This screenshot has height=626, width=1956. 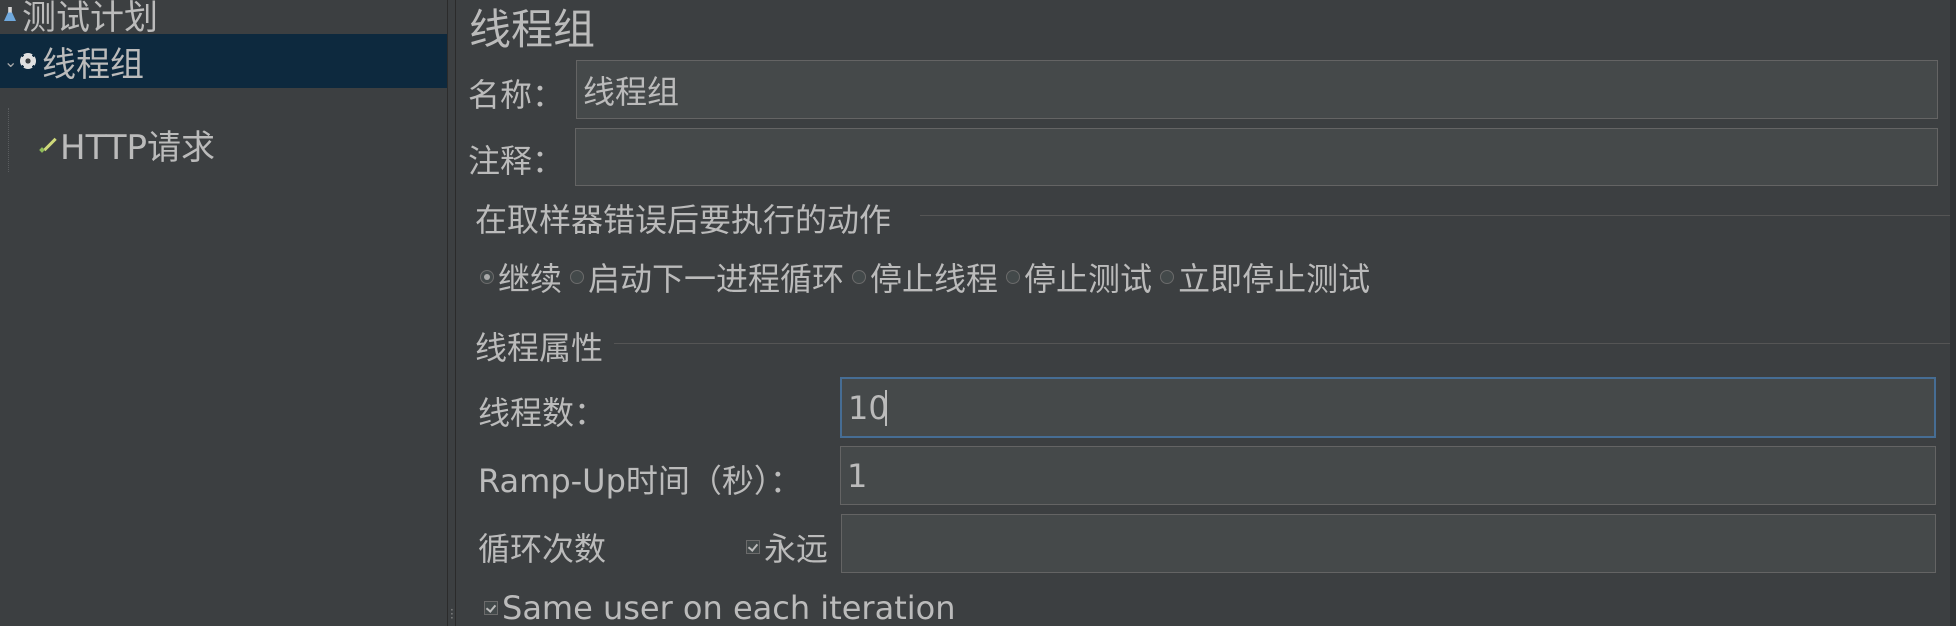 What do you see at coordinates (11, 61) in the screenshot?
I see `chevron-down-icon: ⌄` at bounding box center [11, 61].